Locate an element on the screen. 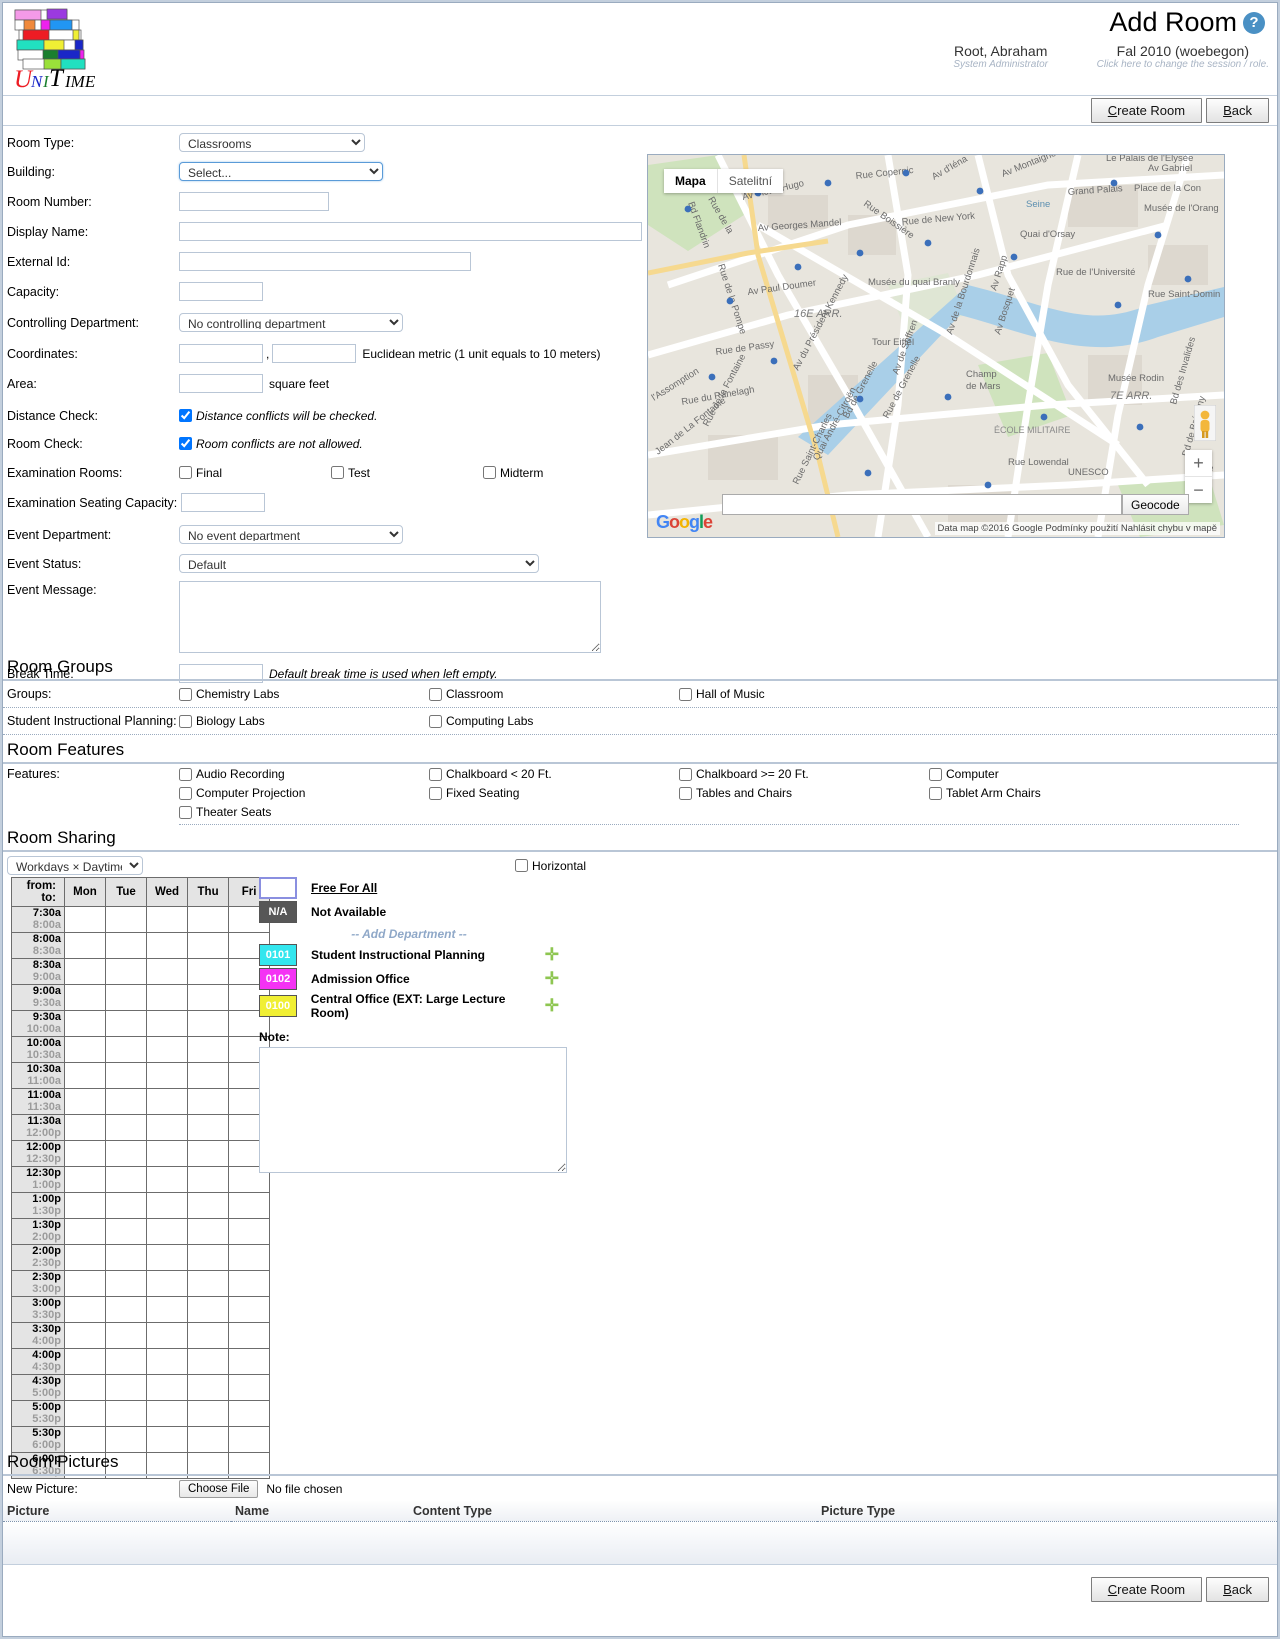 The height and width of the screenshot is (1639, 1280). create-room-button-top: Create Room is located at coordinates (1146, 110).